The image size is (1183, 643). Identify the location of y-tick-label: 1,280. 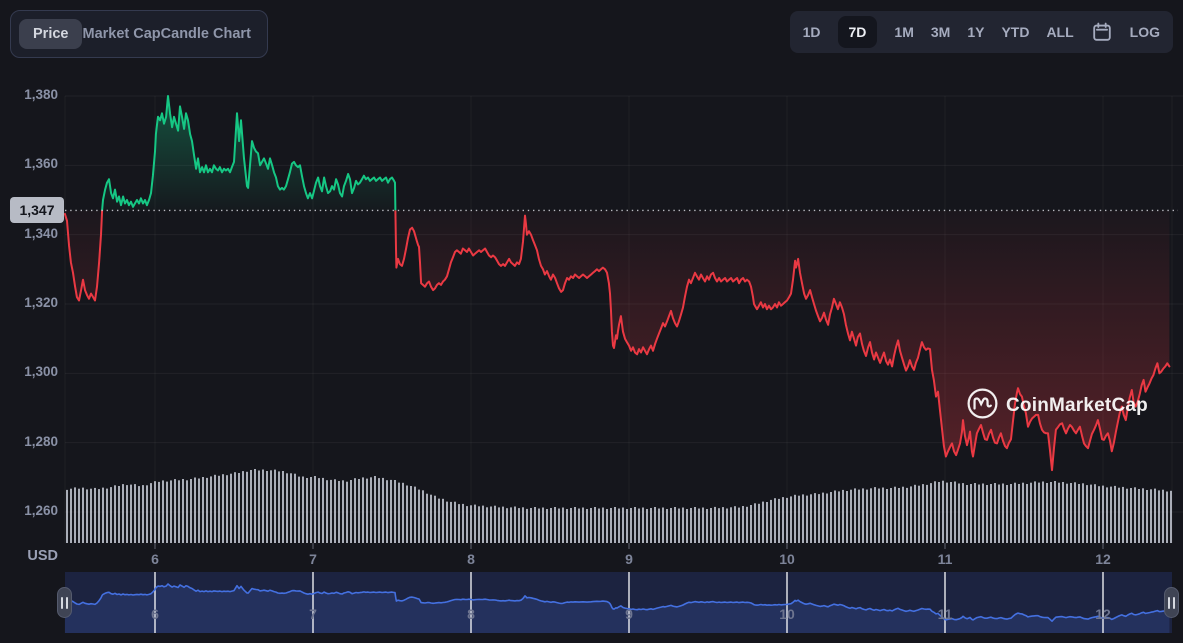
(41, 441).